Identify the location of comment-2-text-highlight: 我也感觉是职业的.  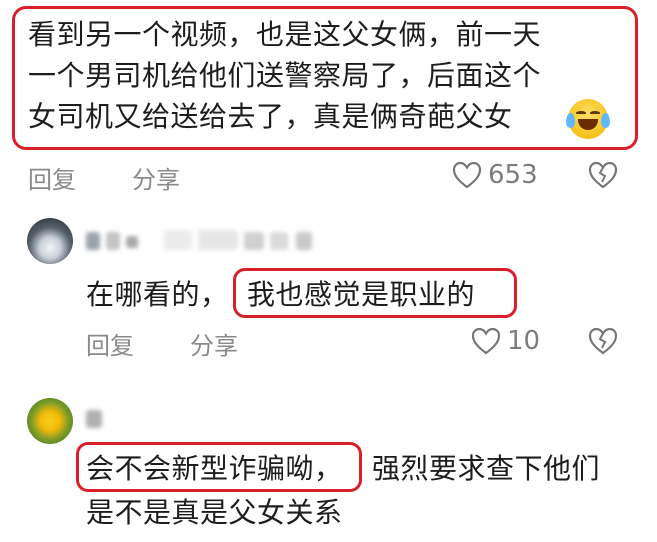
(361, 294).